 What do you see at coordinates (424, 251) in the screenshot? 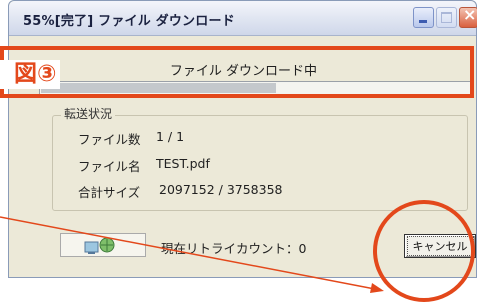
I see `annotation-circle` at bounding box center [424, 251].